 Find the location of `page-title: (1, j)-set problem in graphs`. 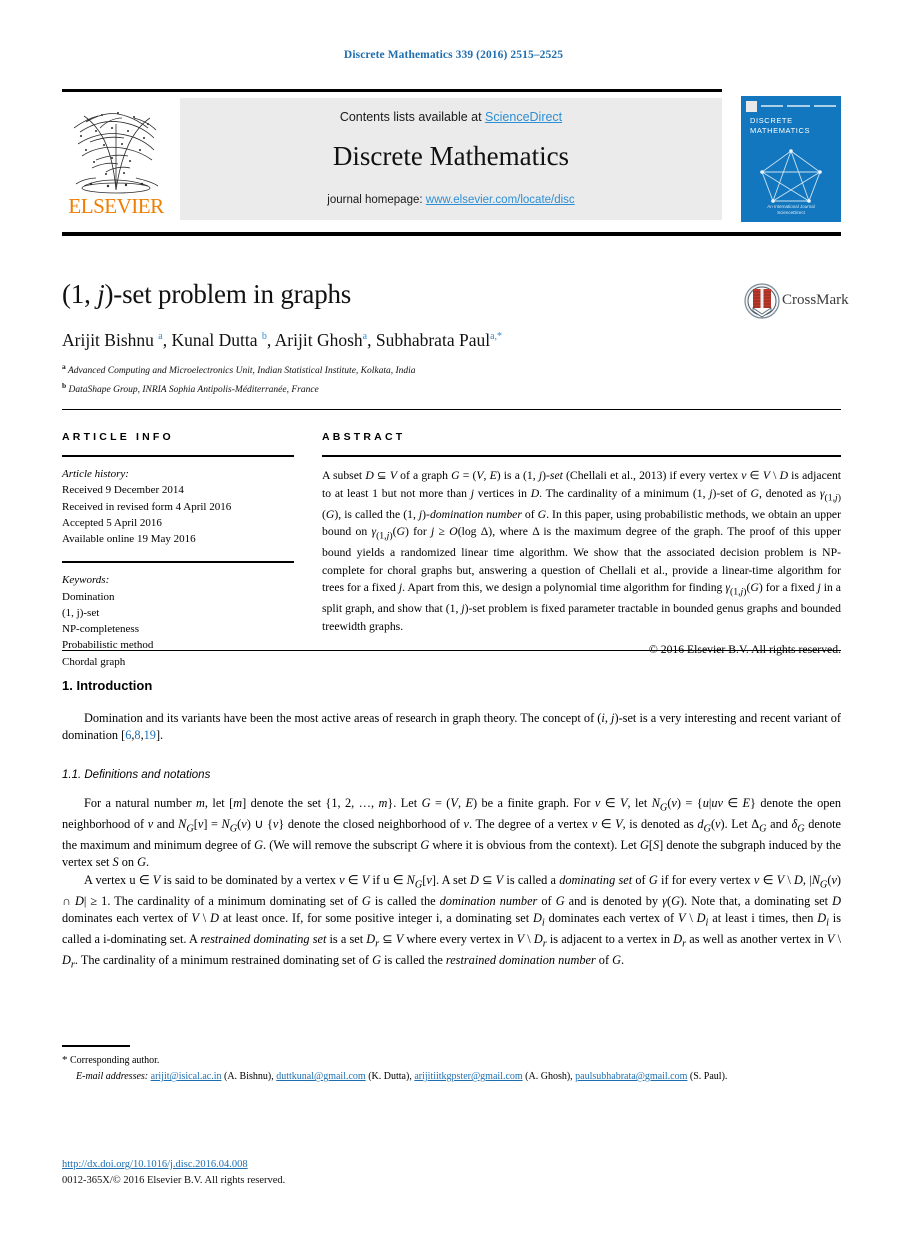

page-title: (1, j)-set problem in graphs is located at coordinates (206, 294).